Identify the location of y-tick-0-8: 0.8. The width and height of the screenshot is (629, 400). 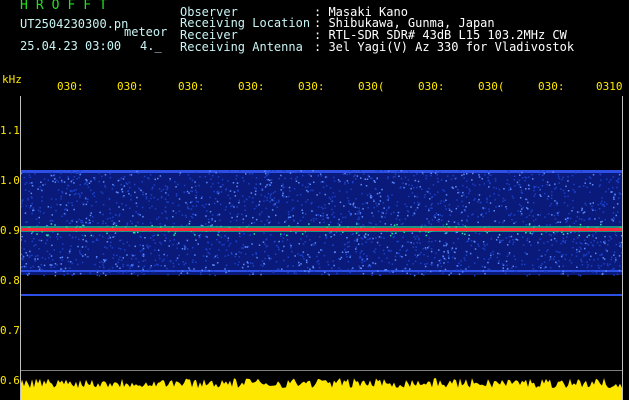
(10, 280).